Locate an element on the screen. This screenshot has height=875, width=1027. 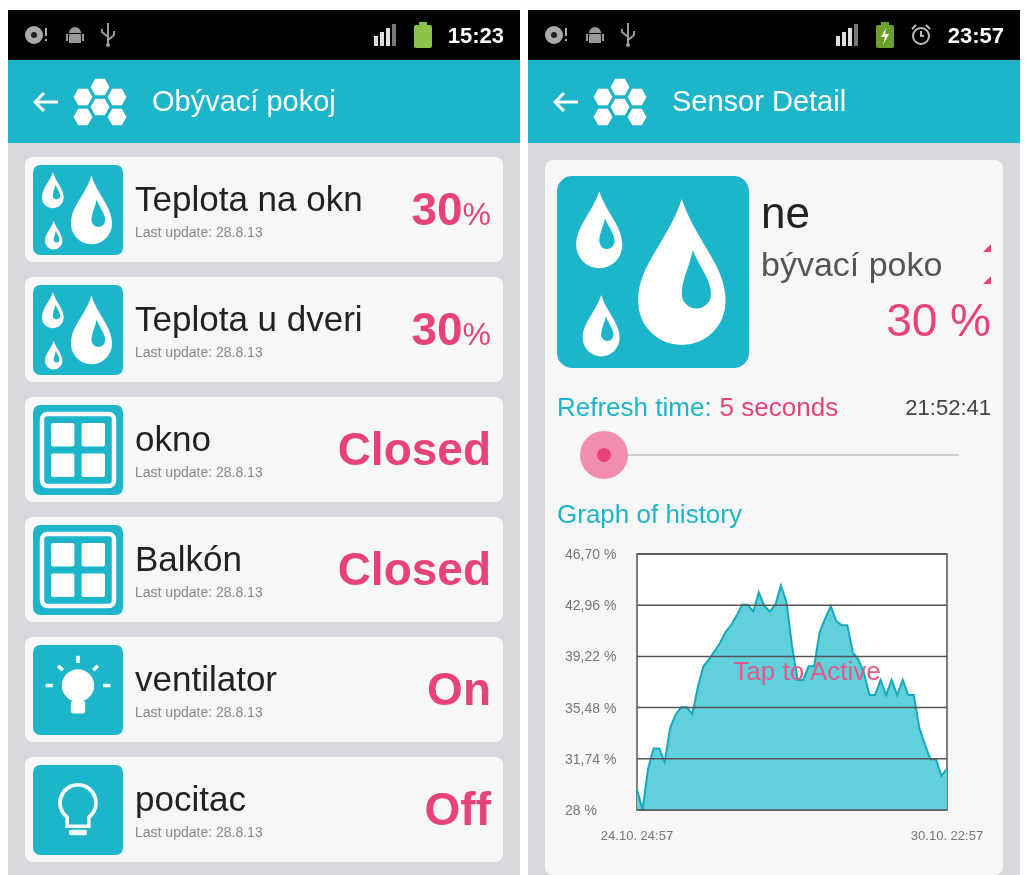
device-card: pocitac Last update: 28.8.13 Off is located at coordinates (264, 809).